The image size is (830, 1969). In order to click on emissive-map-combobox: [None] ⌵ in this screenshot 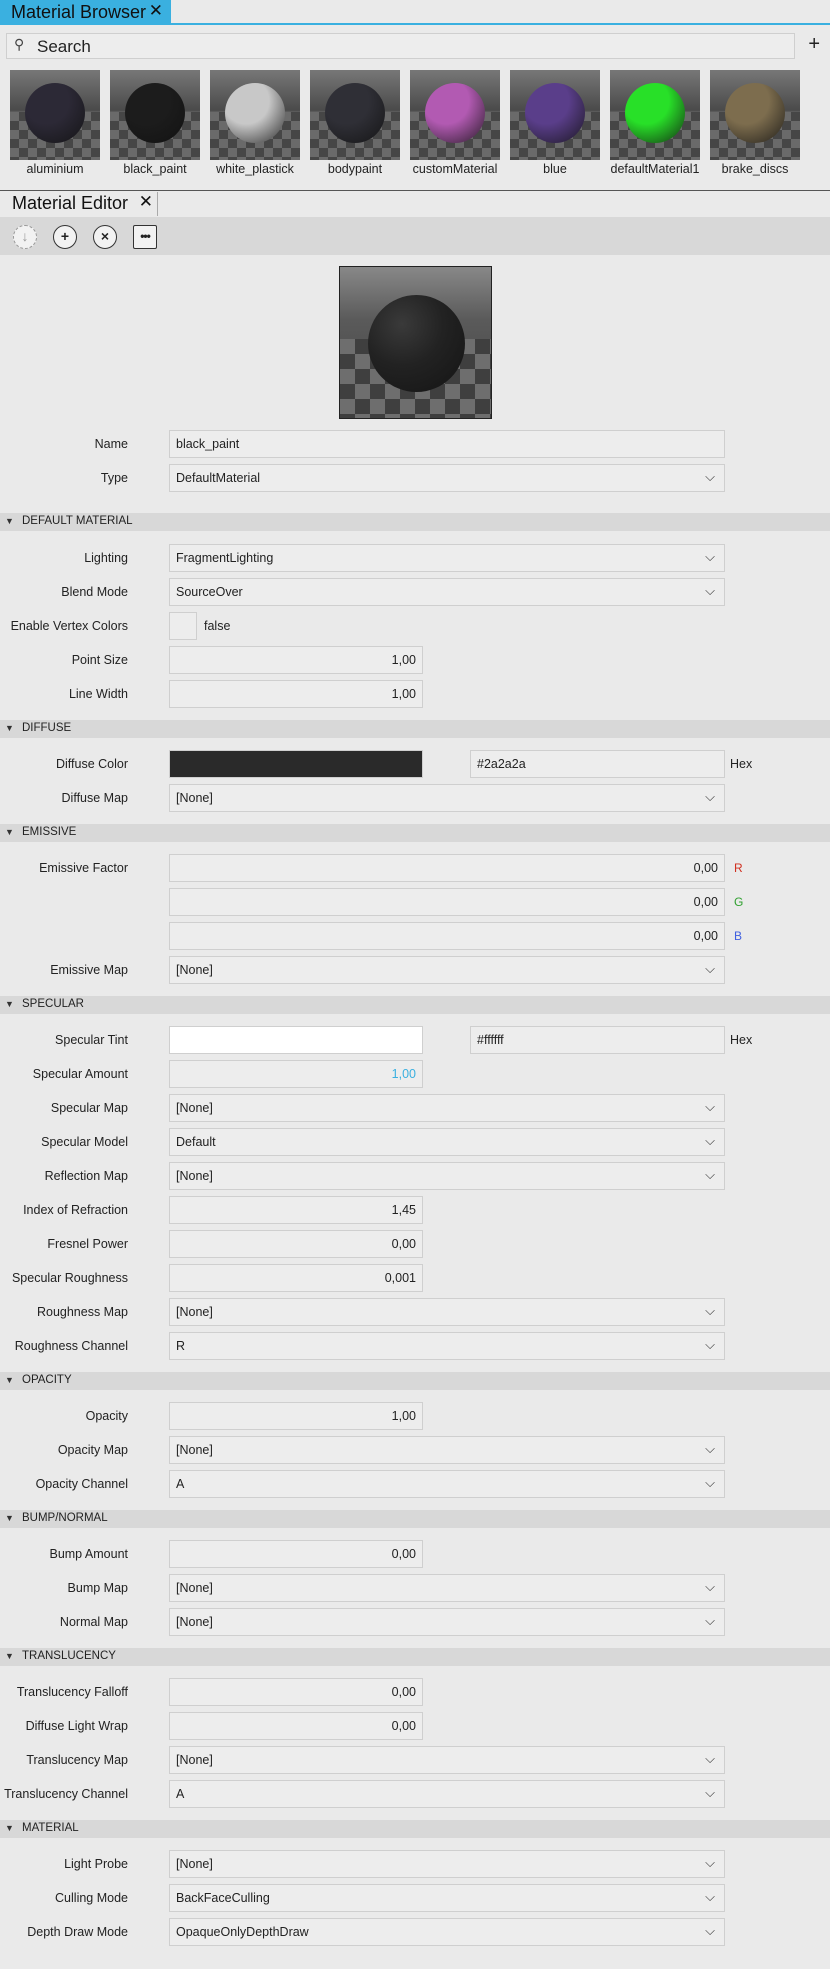, I will do `click(447, 970)`.